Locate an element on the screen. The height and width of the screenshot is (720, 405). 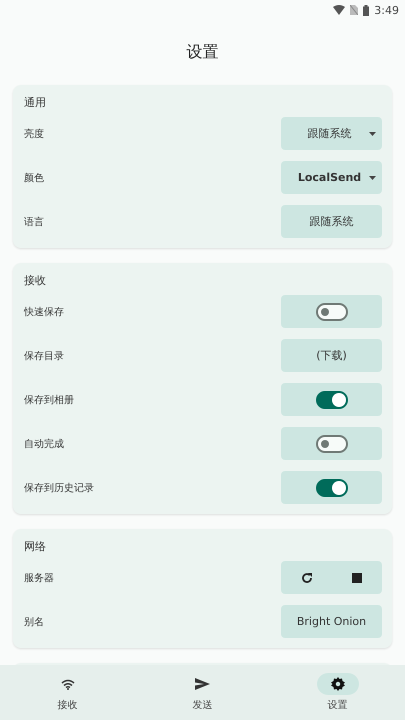
value-button: (下载) is located at coordinates (331, 355).